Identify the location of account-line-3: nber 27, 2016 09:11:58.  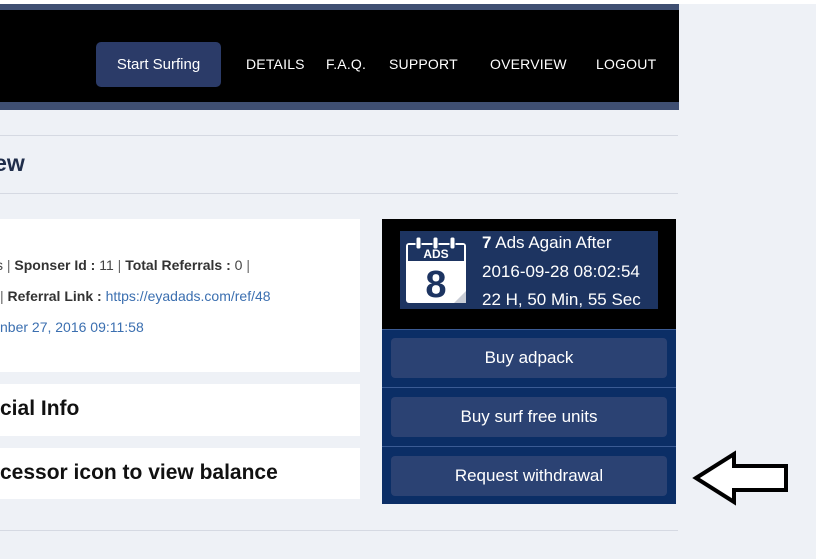
(72, 327).